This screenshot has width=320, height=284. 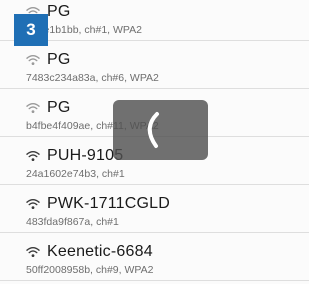 I want to click on step-number-badge: 3, so click(x=31, y=30).